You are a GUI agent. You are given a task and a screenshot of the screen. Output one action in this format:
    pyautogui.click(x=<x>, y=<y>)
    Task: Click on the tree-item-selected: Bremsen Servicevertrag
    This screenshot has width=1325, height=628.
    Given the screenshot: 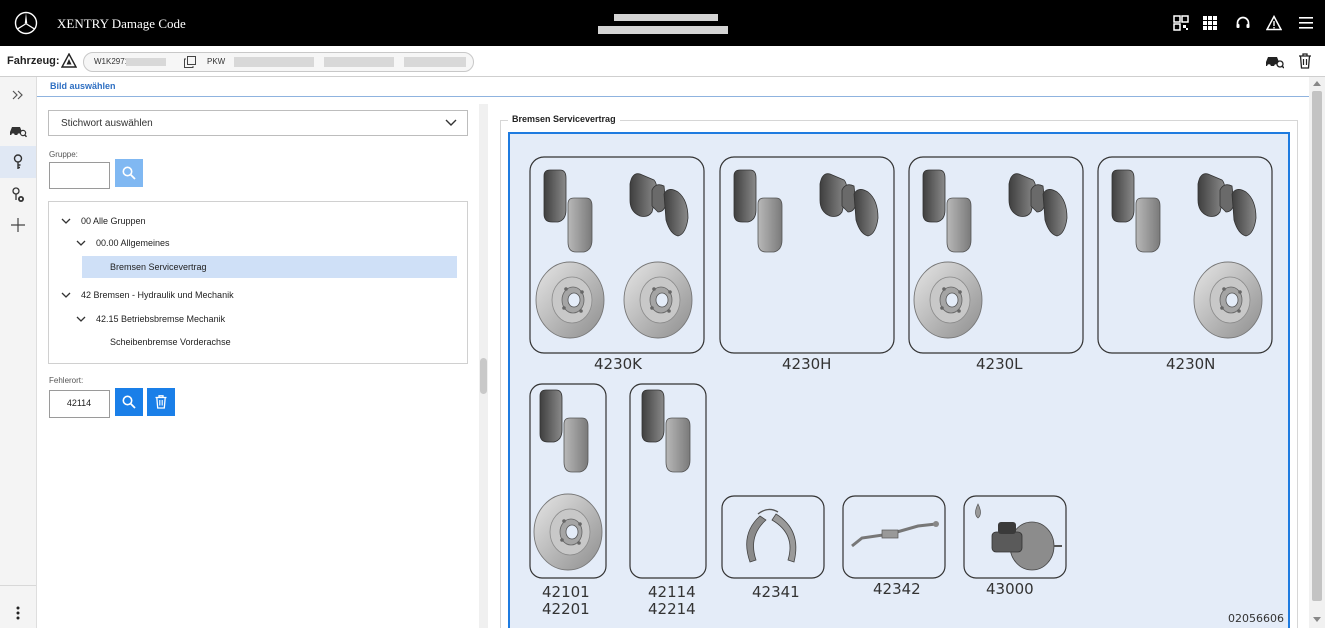 What is the action you would take?
    pyautogui.click(x=269, y=267)
    